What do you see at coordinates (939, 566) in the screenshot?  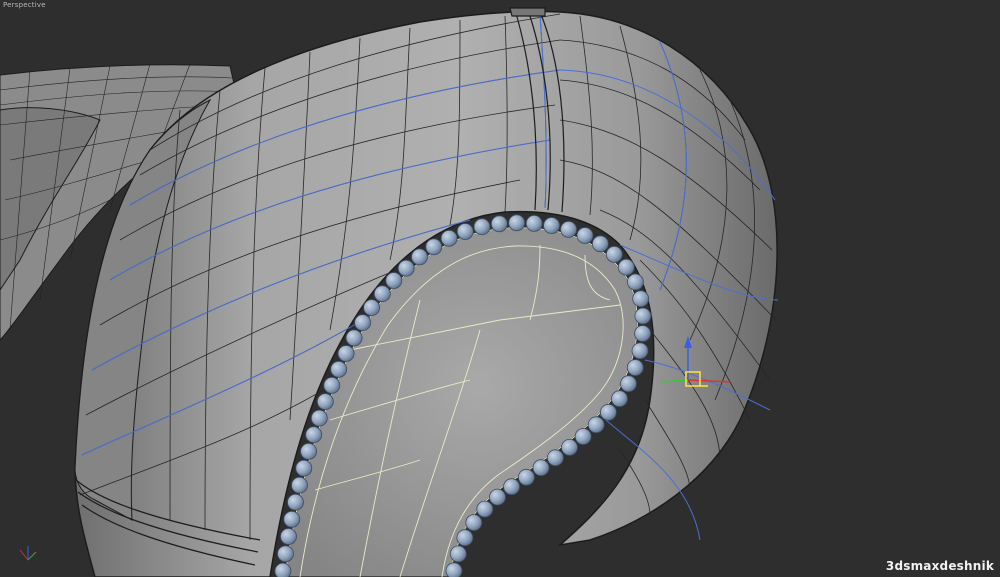 I see `watermark-text: 3dsmaxdeshnik` at bounding box center [939, 566].